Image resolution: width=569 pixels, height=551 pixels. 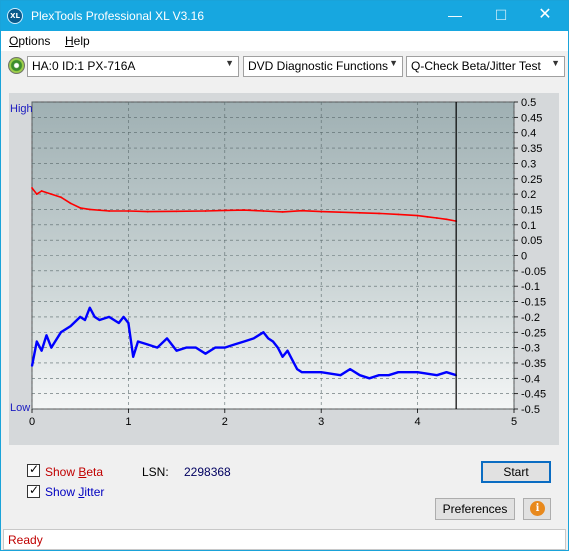 I want to click on show-beta-label: Show Beta, so click(x=74, y=472).